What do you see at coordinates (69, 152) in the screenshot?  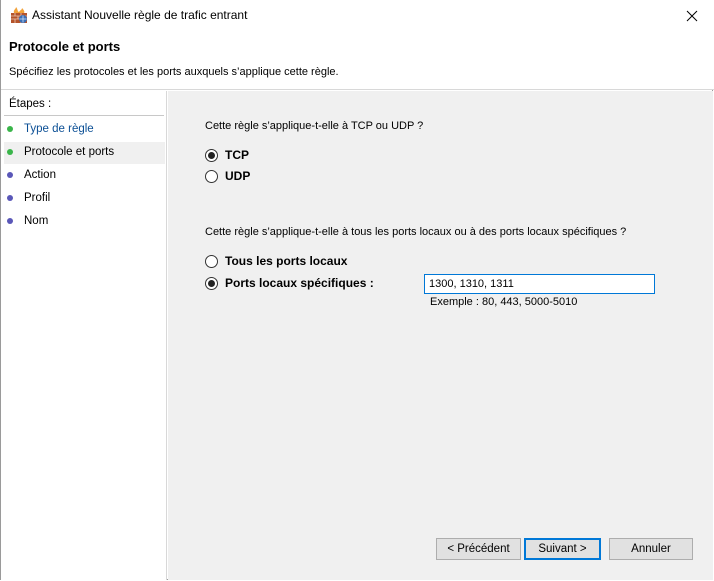 I see `step-label: Protocole et ports` at bounding box center [69, 152].